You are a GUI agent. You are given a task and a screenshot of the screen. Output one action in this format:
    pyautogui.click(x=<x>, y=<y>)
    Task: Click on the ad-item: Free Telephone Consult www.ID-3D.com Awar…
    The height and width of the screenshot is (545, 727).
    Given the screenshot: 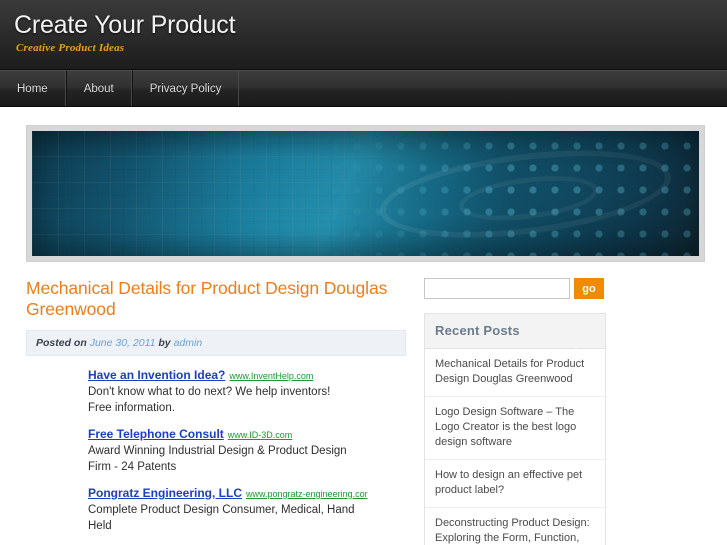 What is the action you would take?
    pyautogui.click(x=247, y=451)
    